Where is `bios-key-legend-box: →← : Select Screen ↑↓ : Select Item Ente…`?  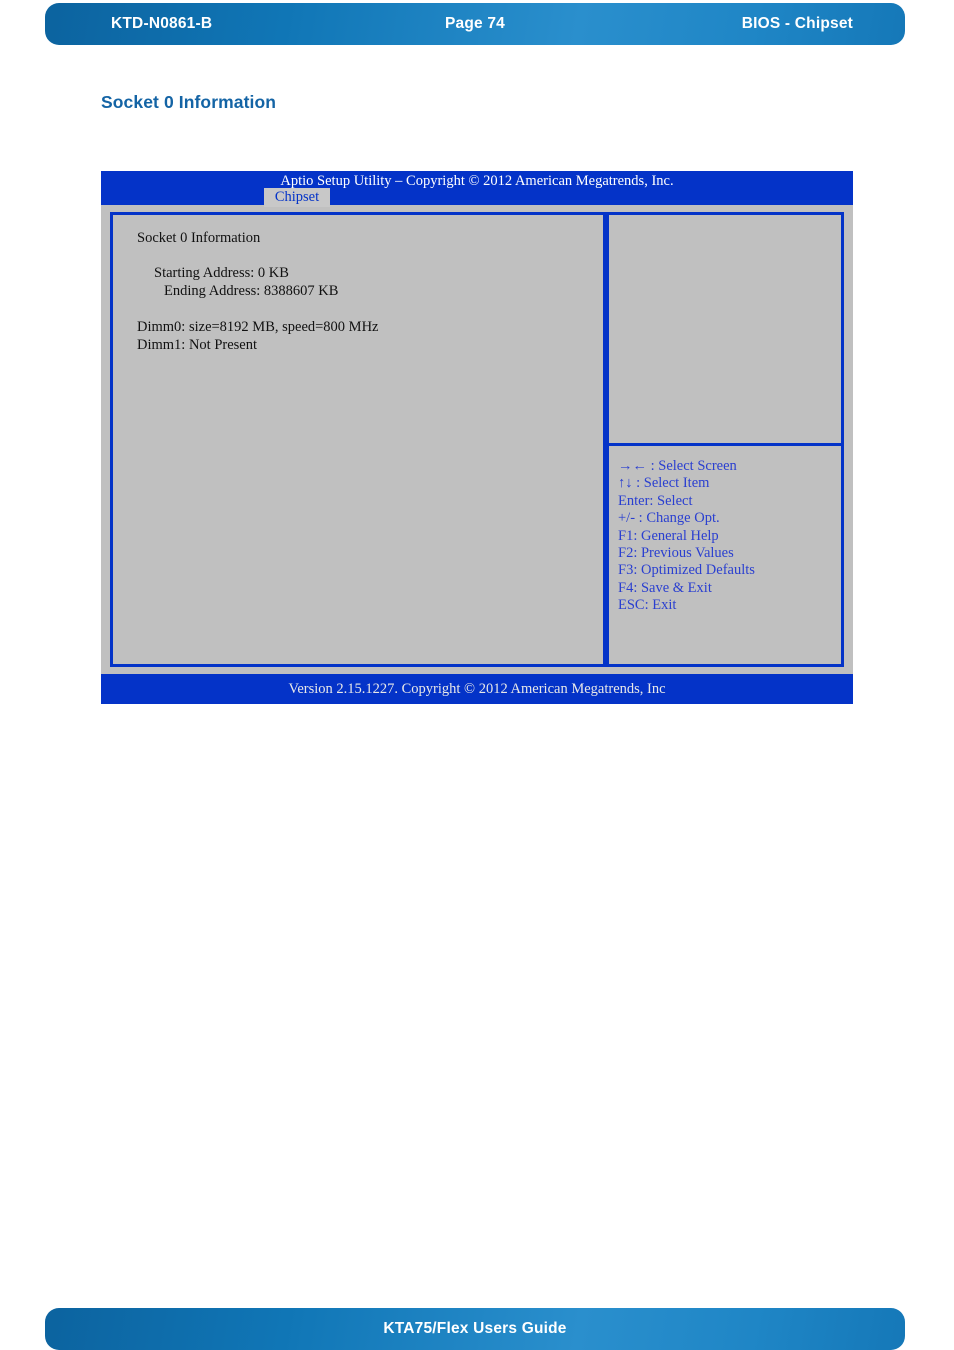 bios-key-legend-box: →← : Select Screen ↑↓ : Select Item Ente… is located at coordinates (725, 556).